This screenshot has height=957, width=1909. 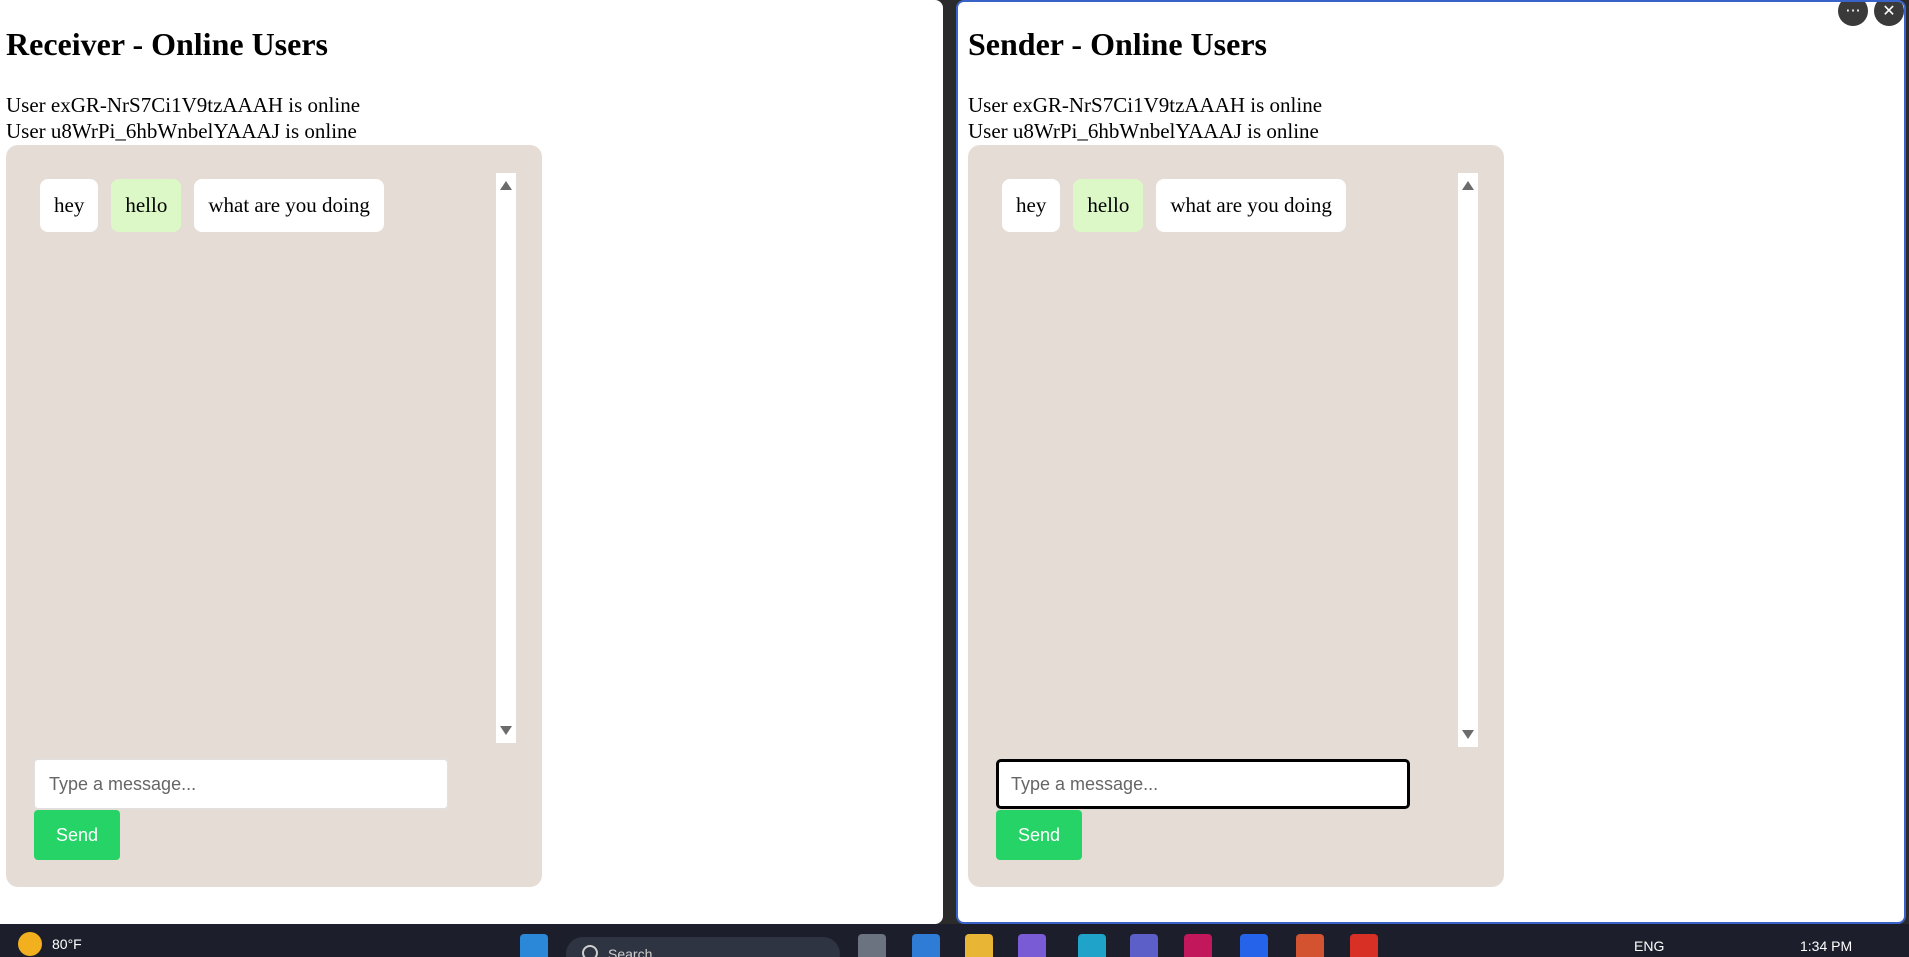 I want to click on receiver-message-list: hey hello what are you doing, so click(x=212, y=205).